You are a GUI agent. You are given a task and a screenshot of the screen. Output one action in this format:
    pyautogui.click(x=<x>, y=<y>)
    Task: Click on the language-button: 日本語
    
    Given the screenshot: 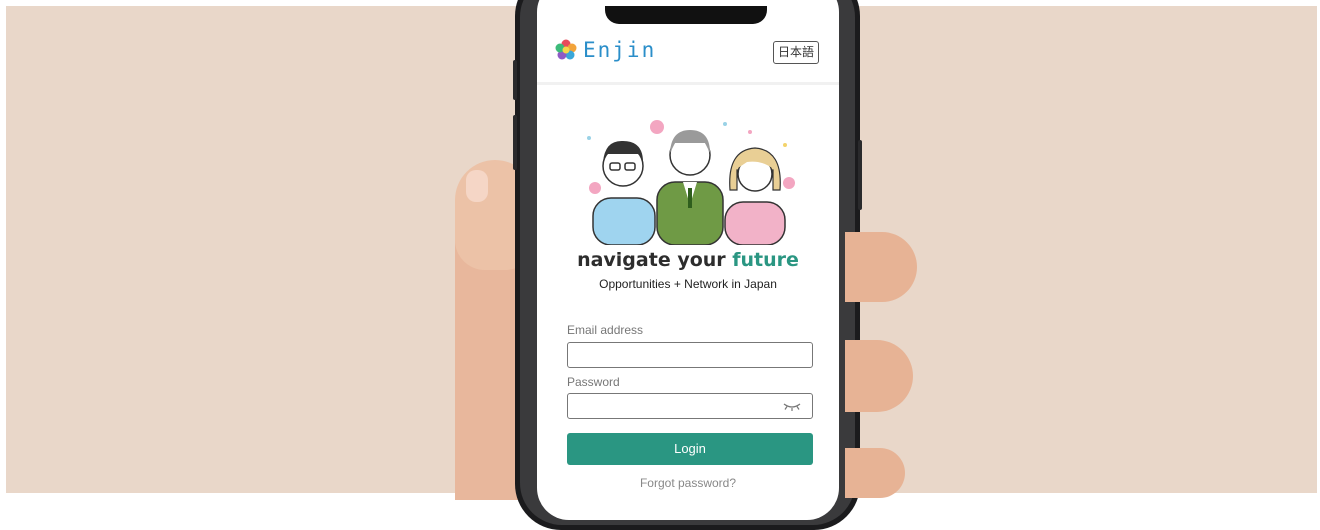 What is the action you would take?
    pyautogui.click(x=796, y=52)
    